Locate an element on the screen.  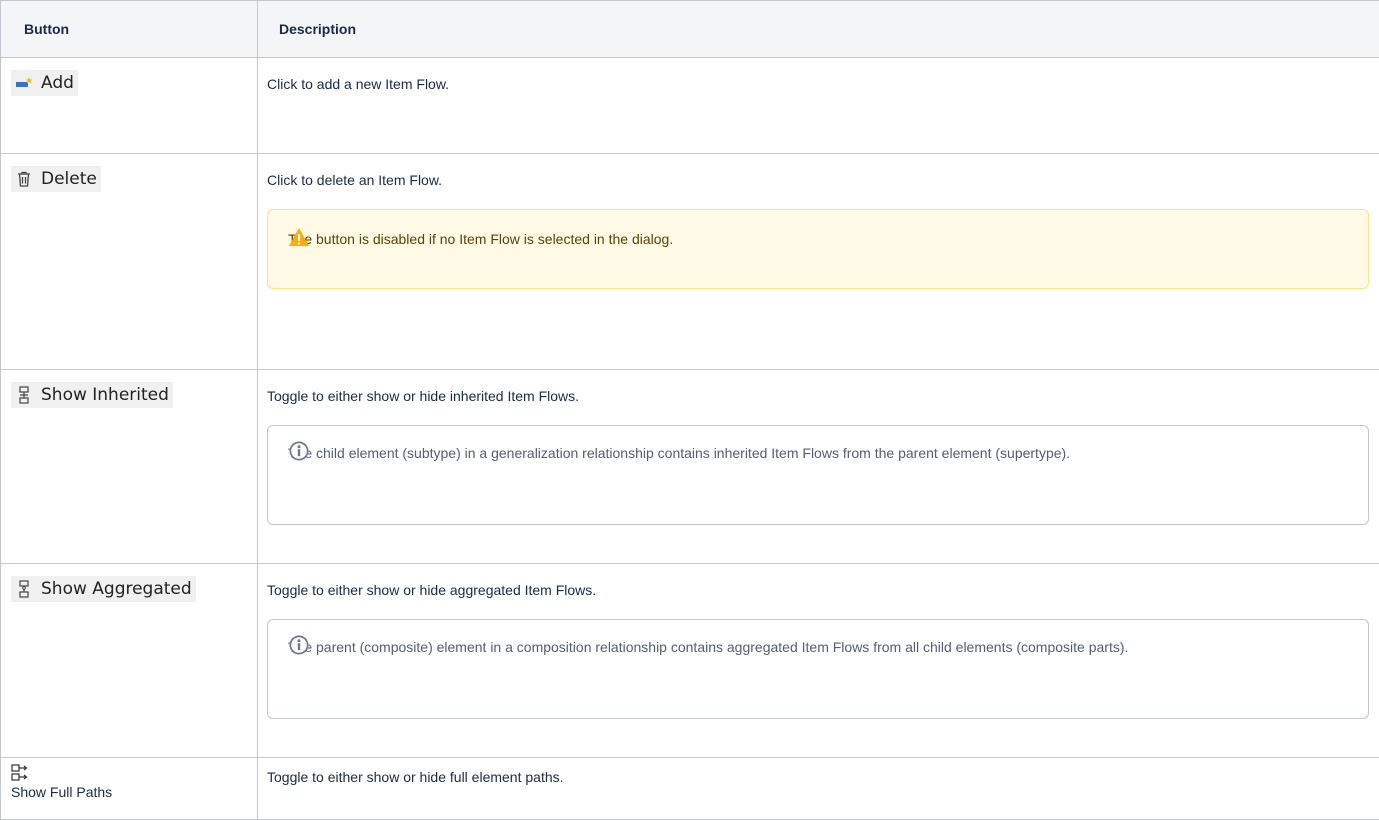
add-button-label: Add is located at coordinates (57, 83).